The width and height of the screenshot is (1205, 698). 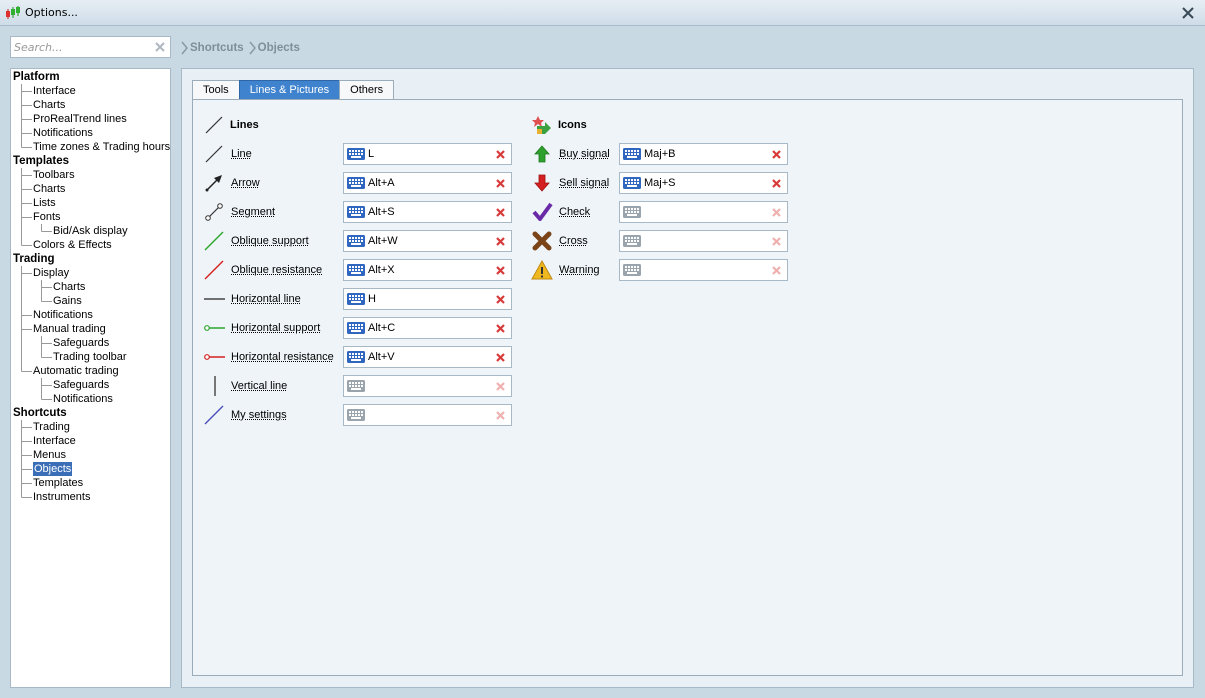 What do you see at coordinates (542, 269) in the screenshot?
I see `warning-icon` at bounding box center [542, 269].